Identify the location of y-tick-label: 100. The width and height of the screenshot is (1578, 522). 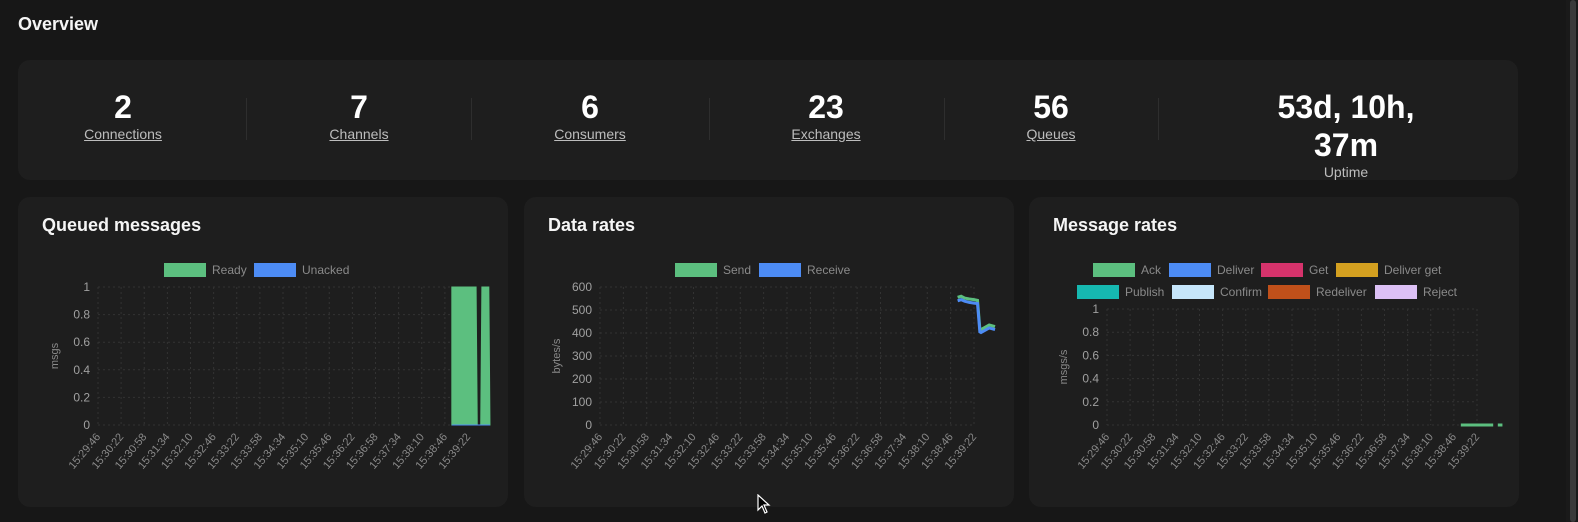
(582, 402).